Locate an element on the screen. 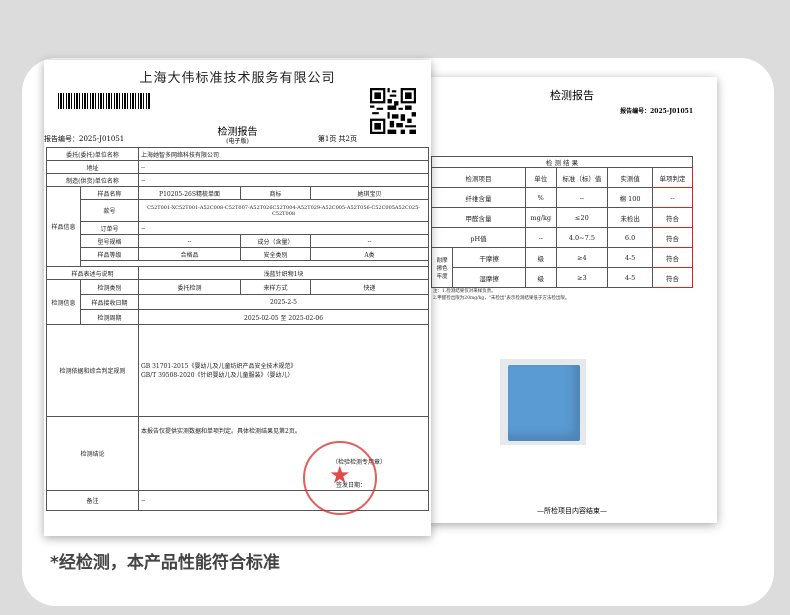 The image size is (790, 615). value-order: -- is located at coordinates (283, 228).